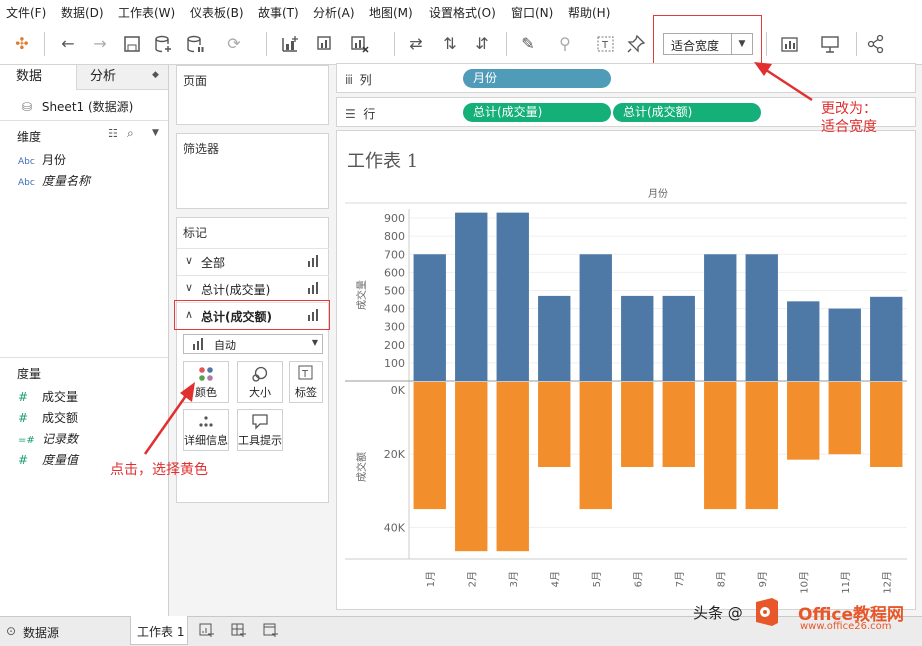 The image size is (922, 646). Describe the element at coordinates (26, 440) in the screenshot. I see `calculated-number-icon: =#` at that location.